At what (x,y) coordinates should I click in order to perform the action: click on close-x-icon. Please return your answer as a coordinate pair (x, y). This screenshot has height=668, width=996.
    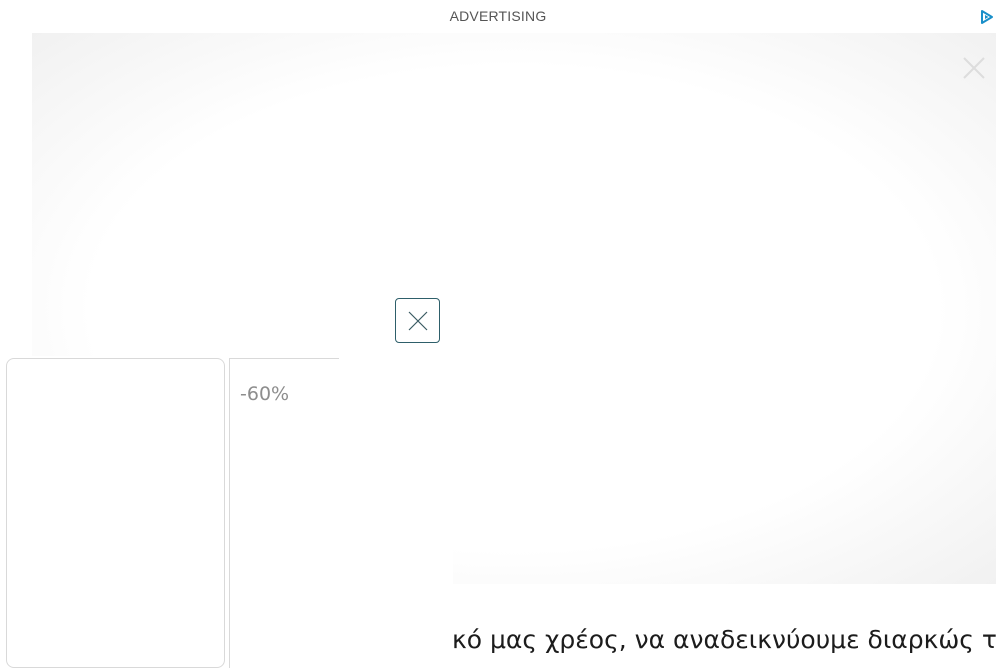
    Looking at the image, I should click on (418, 321).